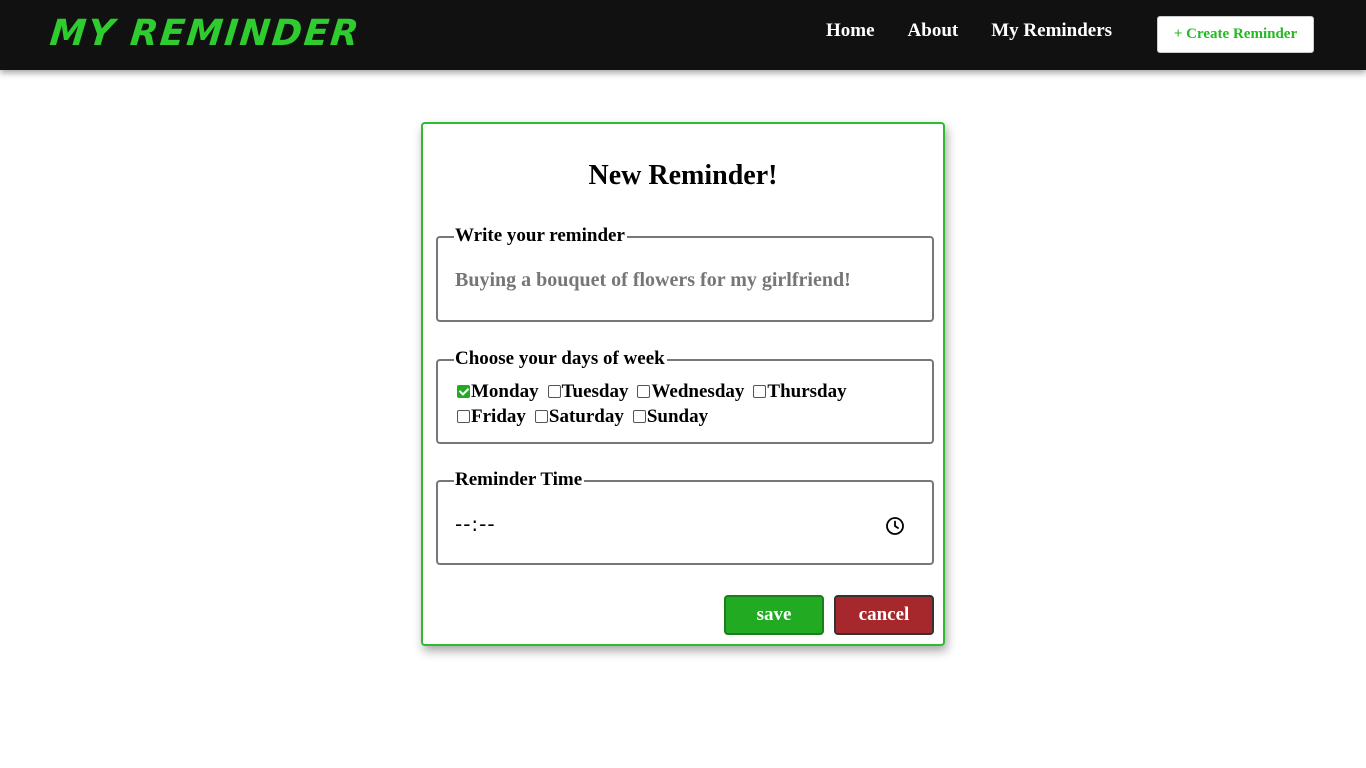  What do you see at coordinates (205, 34) in the screenshot?
I see `brand-logo: MY REMINDER` at bounding box center [205, 34].